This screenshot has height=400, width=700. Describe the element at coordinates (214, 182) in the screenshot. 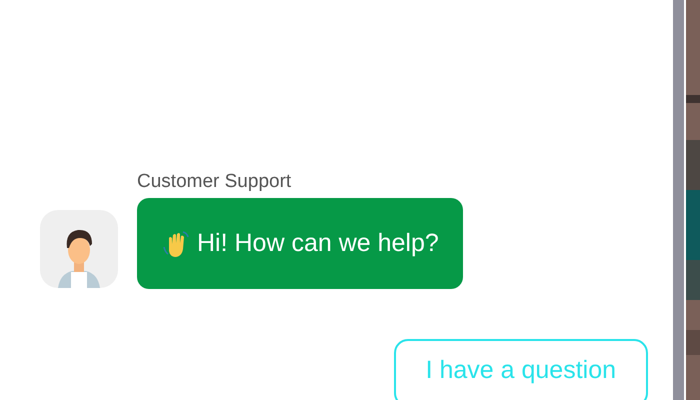

I see `sender-name: Customer Support` at that location.